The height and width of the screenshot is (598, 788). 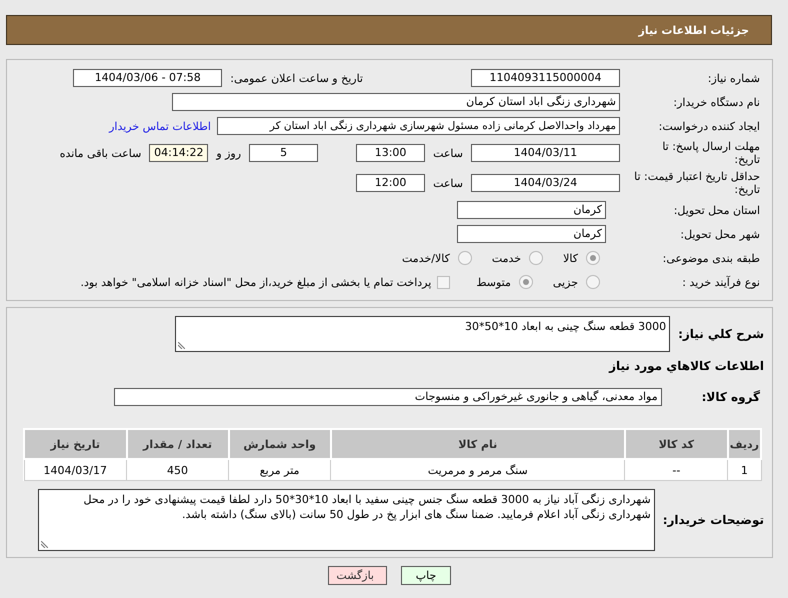 I want to click on print-button: چاپ, so click(x=426, y=575).